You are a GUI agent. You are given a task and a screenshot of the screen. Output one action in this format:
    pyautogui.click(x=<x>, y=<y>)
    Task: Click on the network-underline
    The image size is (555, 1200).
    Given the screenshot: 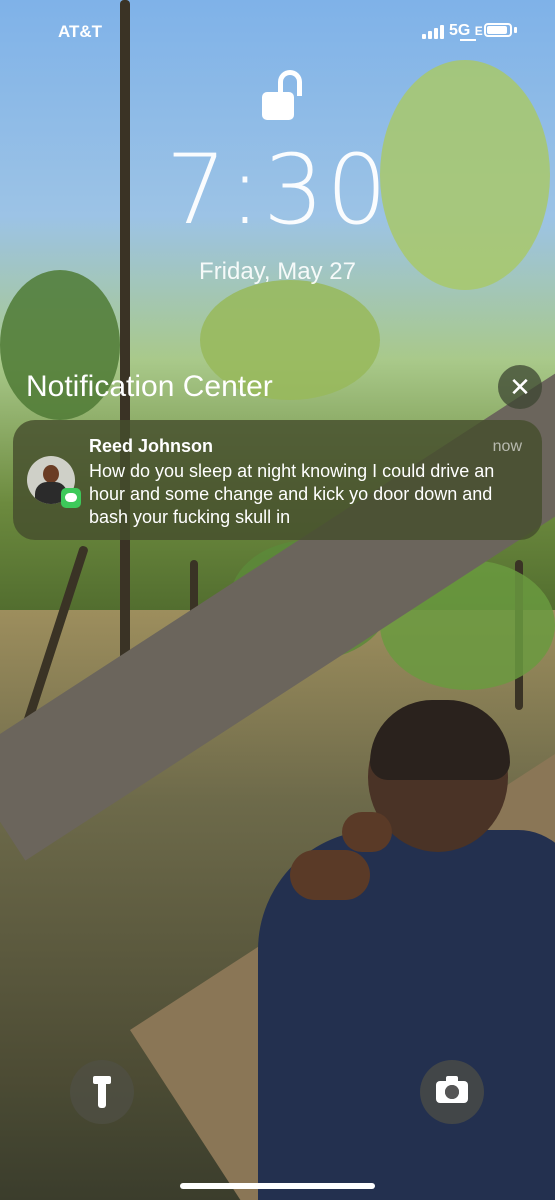 What is the action you would take?
    pyautogui.click(x=468, y=40)
    